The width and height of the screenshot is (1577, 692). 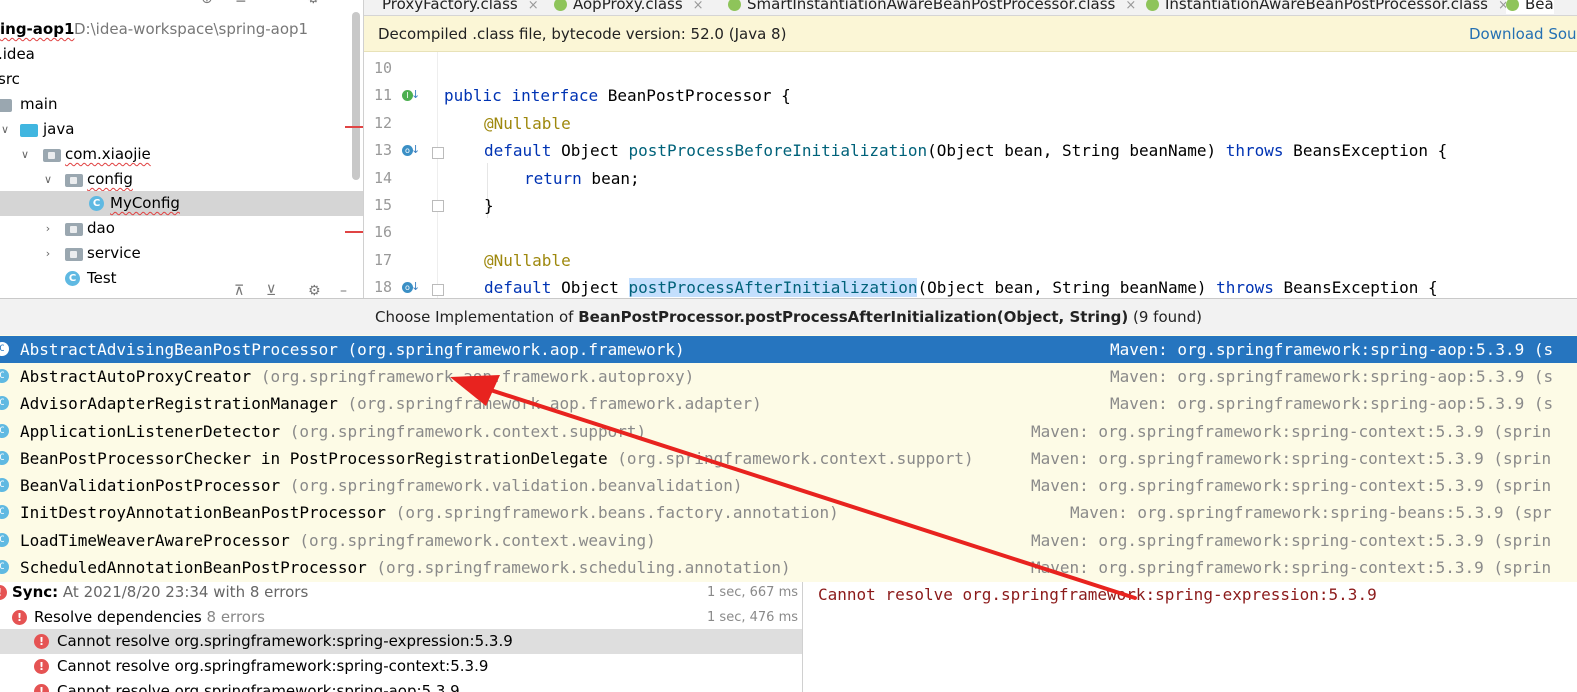 What do you see at coordinates (382, 287) in the screenshot?
I see `line-number: 18` at bounding box center [382, 287].